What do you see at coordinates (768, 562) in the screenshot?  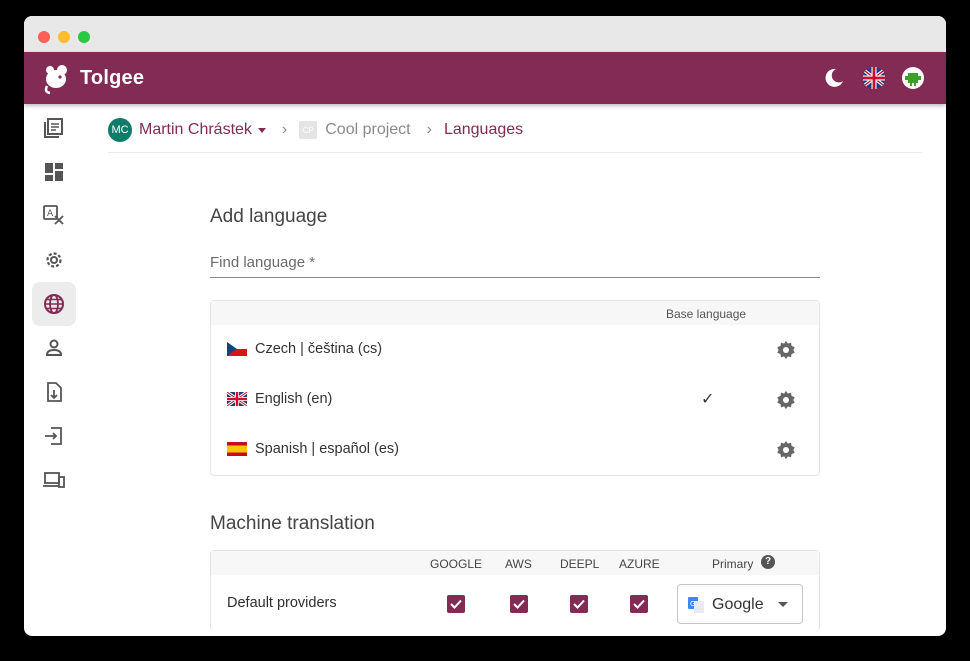 I see `help-icon: ?` at bounding box center [768, 562].